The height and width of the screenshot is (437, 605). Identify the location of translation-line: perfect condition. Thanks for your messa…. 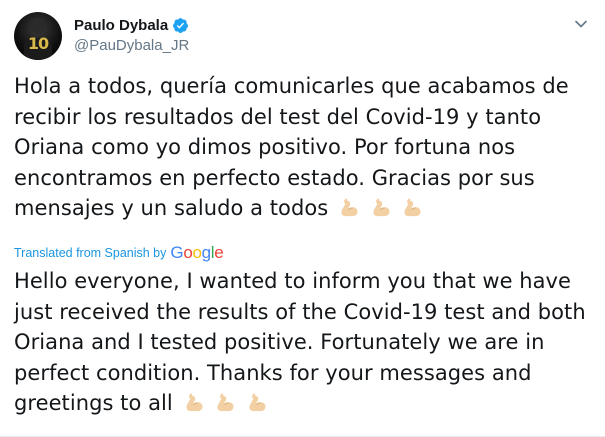
(273, 372).